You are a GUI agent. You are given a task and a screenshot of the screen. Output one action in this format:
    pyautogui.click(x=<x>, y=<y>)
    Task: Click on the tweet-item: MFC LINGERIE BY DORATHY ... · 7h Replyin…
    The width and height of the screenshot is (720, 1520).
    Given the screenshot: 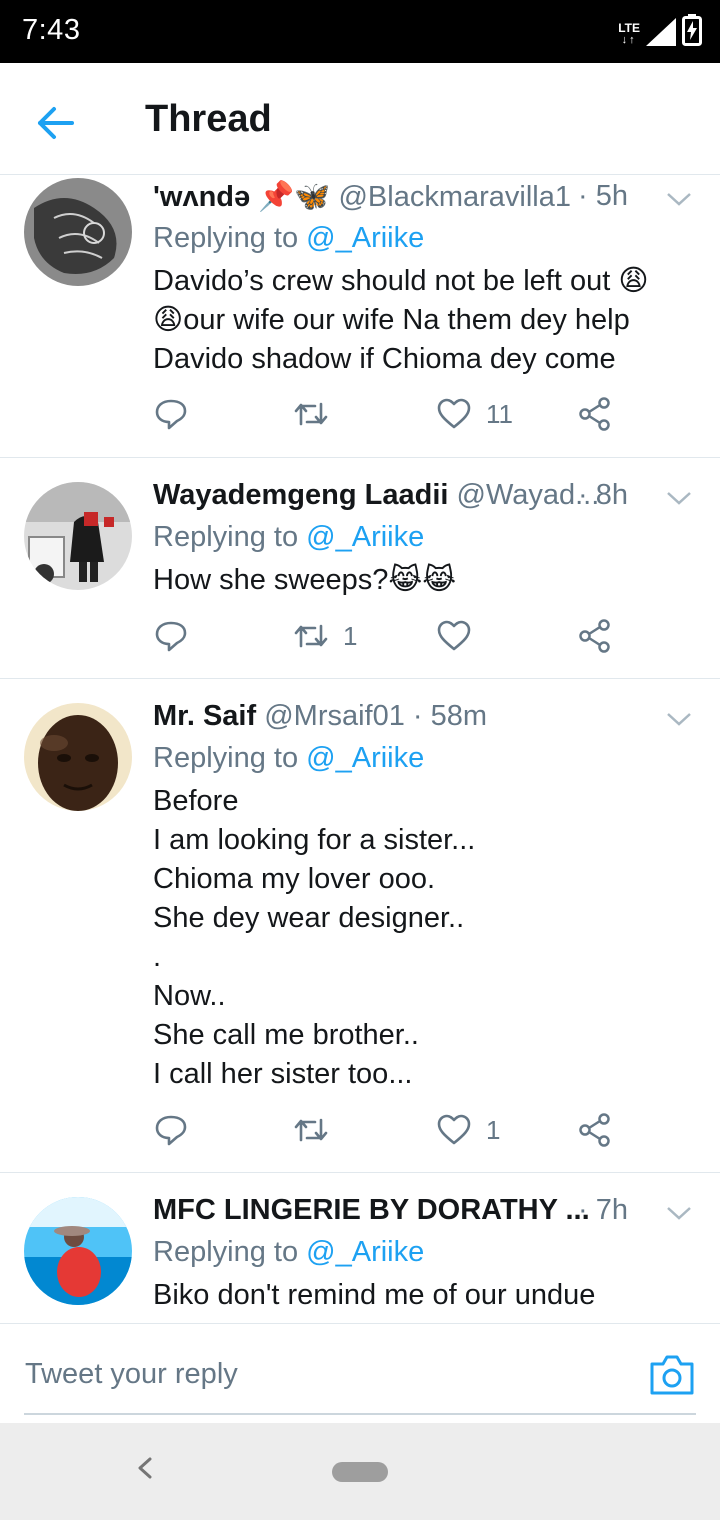 What is the action you would take?
    pyautogui.click(x=360, y=1248)
    